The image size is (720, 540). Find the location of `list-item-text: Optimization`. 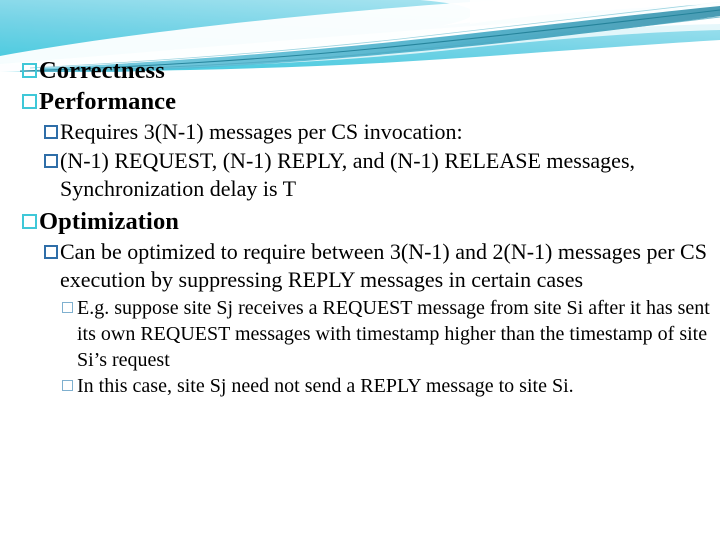

list-item-text: Optimization is located at coordinates (109, 221).